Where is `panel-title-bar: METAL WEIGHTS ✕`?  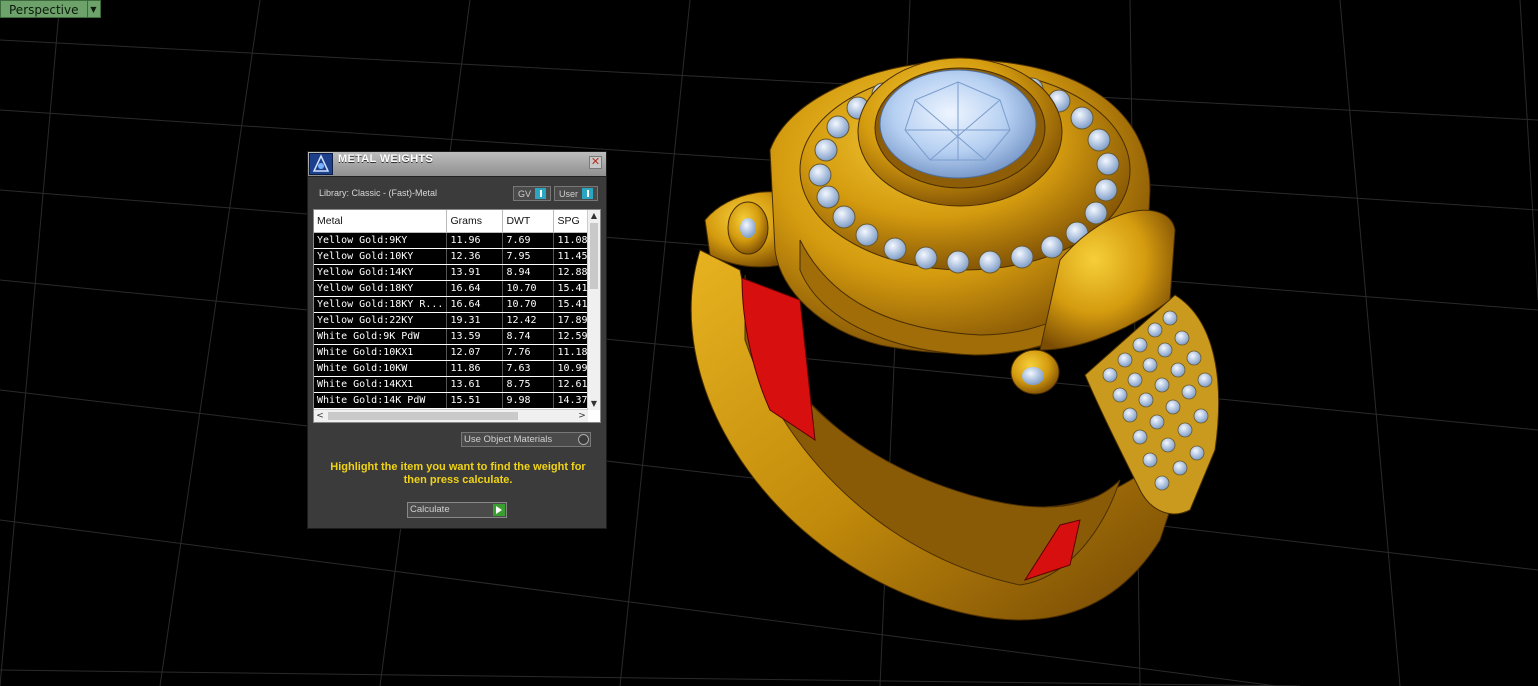
panel-title-bar: METAL WEIGHTS ✕ is located at coordinates (457, 164).